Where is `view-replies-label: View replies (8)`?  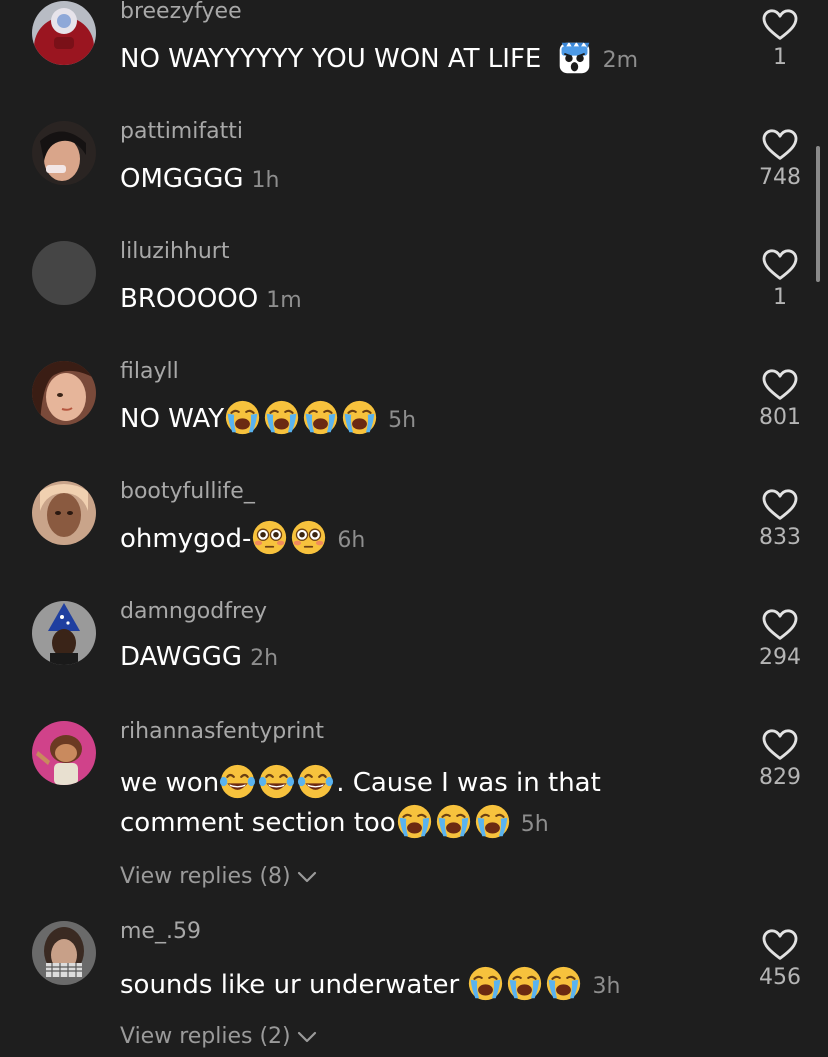 view-replies-label: View replies (8) is located at coordinates (205, 876).